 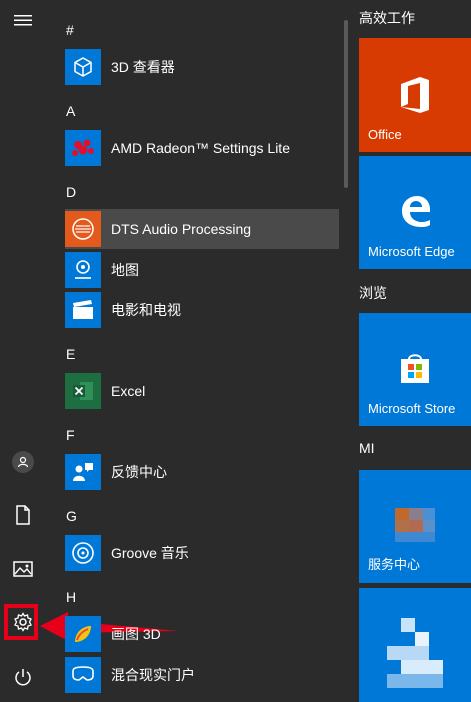 I want to click on app-item-dts-audio: DTS Audio Processing, so click(x=202, y=229).